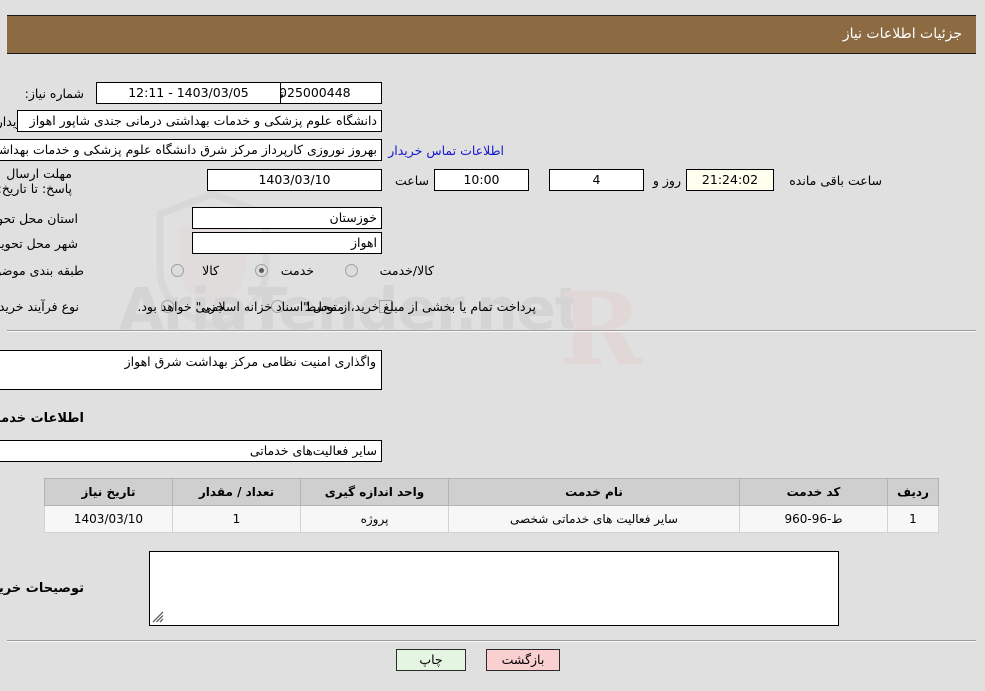 The image size is (985, 691). What do you see at coordinates (55, 93) in the screenshot?
I see `need-number-label: شماره نیاز:` at bounding box center [55, 93].